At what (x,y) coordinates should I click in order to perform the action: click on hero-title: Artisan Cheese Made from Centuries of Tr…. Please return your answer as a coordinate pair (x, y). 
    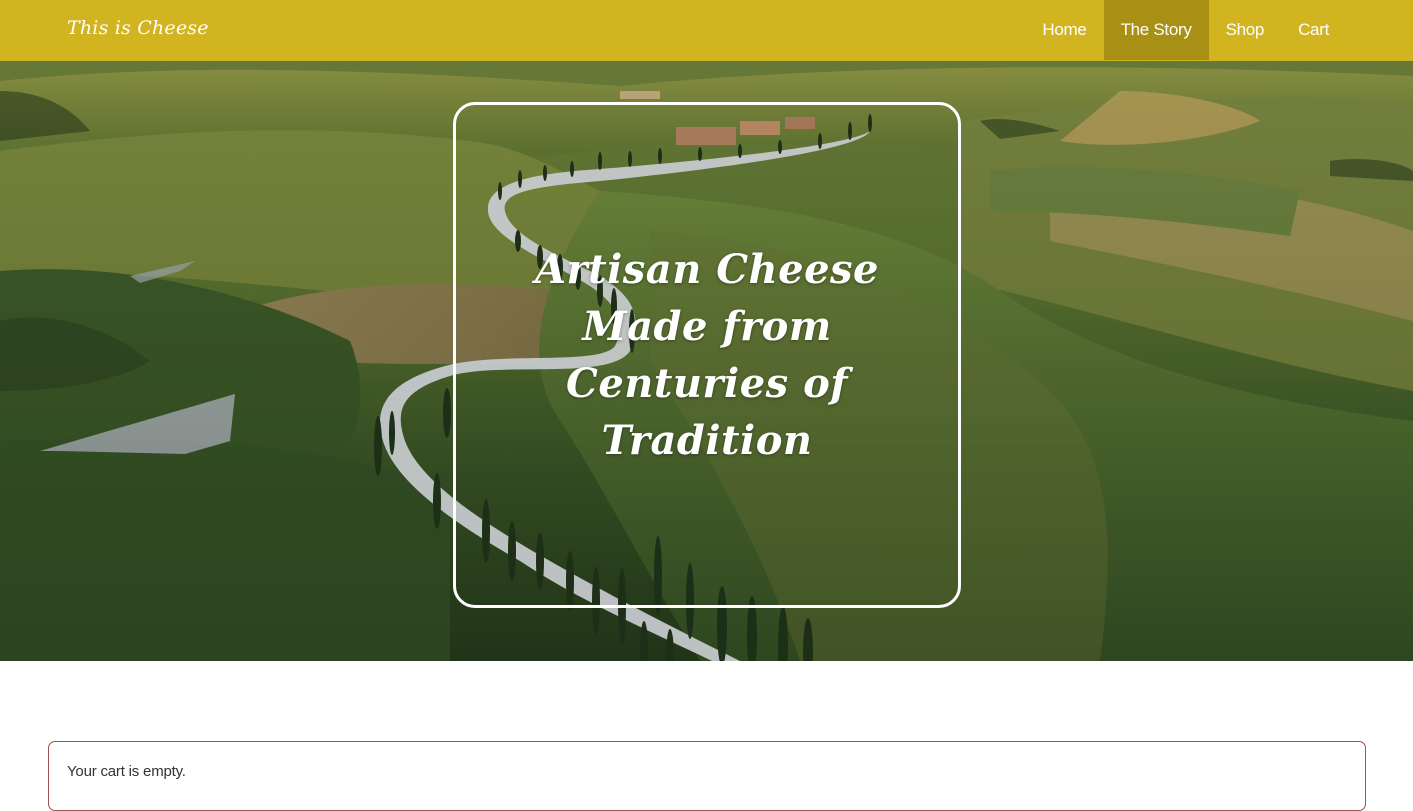
    Looking at the image, I should click on (707, 355).